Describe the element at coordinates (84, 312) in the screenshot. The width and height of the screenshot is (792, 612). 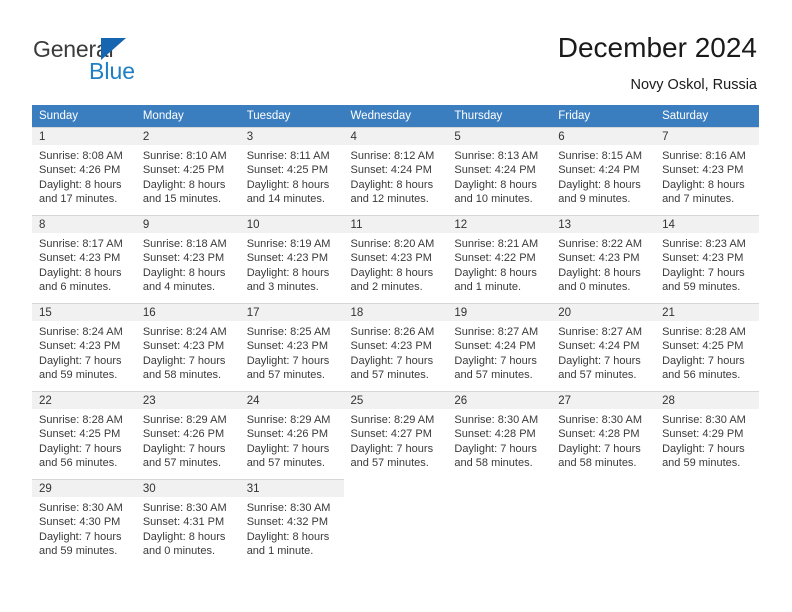
I see `day-number: 15` at that location.